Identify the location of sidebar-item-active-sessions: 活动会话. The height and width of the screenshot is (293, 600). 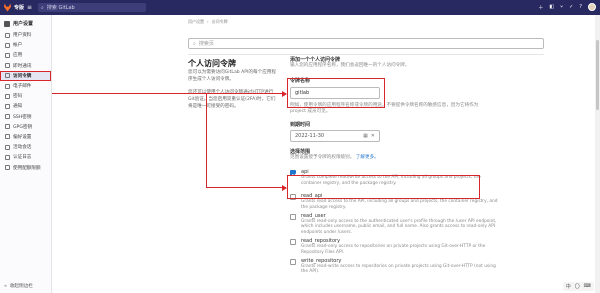
(25, 147).